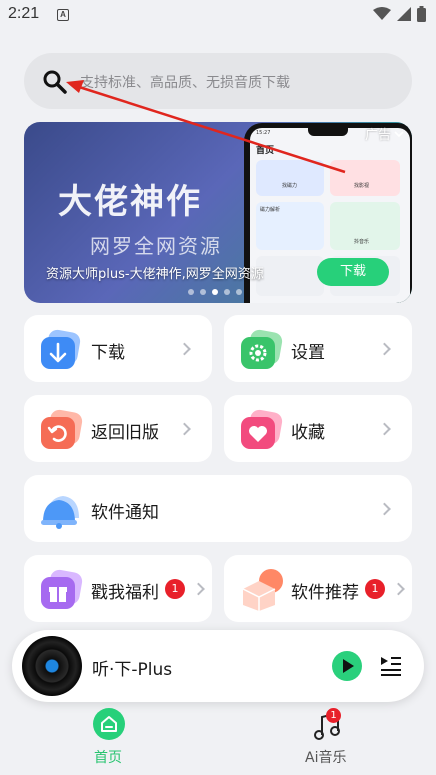 The height and width of the screenshot is (775, 436). What do you see at coordinates (404, 14) in the screenshot?
I see `signal-icon` at bounding box center [404, 14].